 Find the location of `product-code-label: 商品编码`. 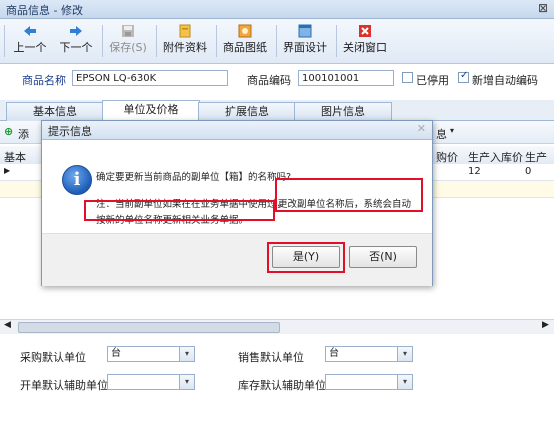

product-code-label: 商品编码 is located at coordinates (269, 80).